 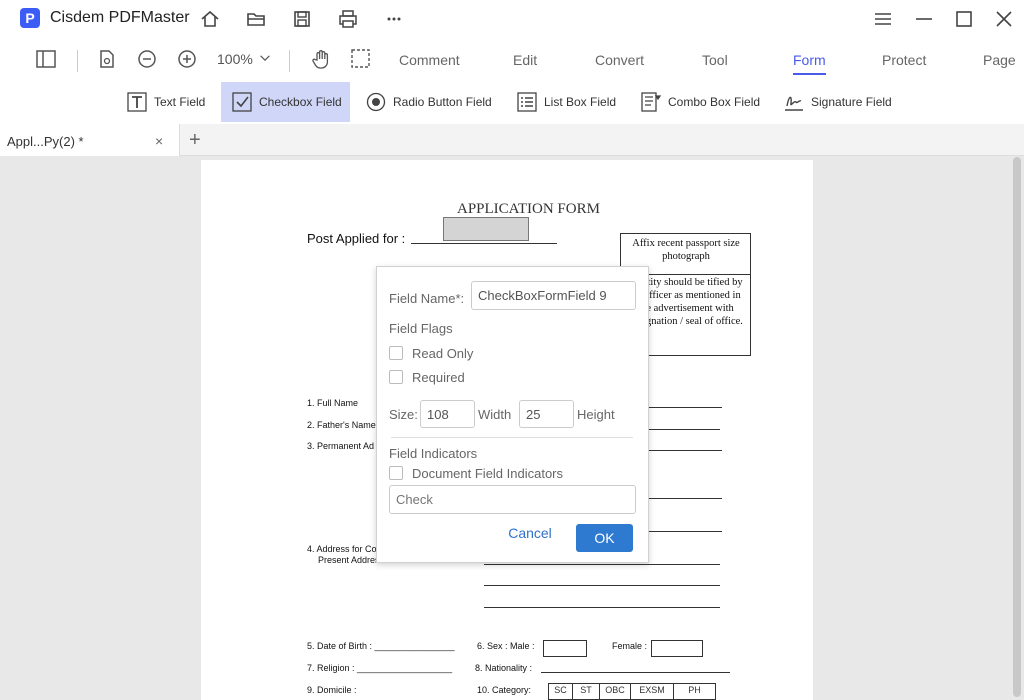 What do you see at coordinates (512, 499) in the screenshot?
I see `indicator-style-input` at bounding box center [512, 499].